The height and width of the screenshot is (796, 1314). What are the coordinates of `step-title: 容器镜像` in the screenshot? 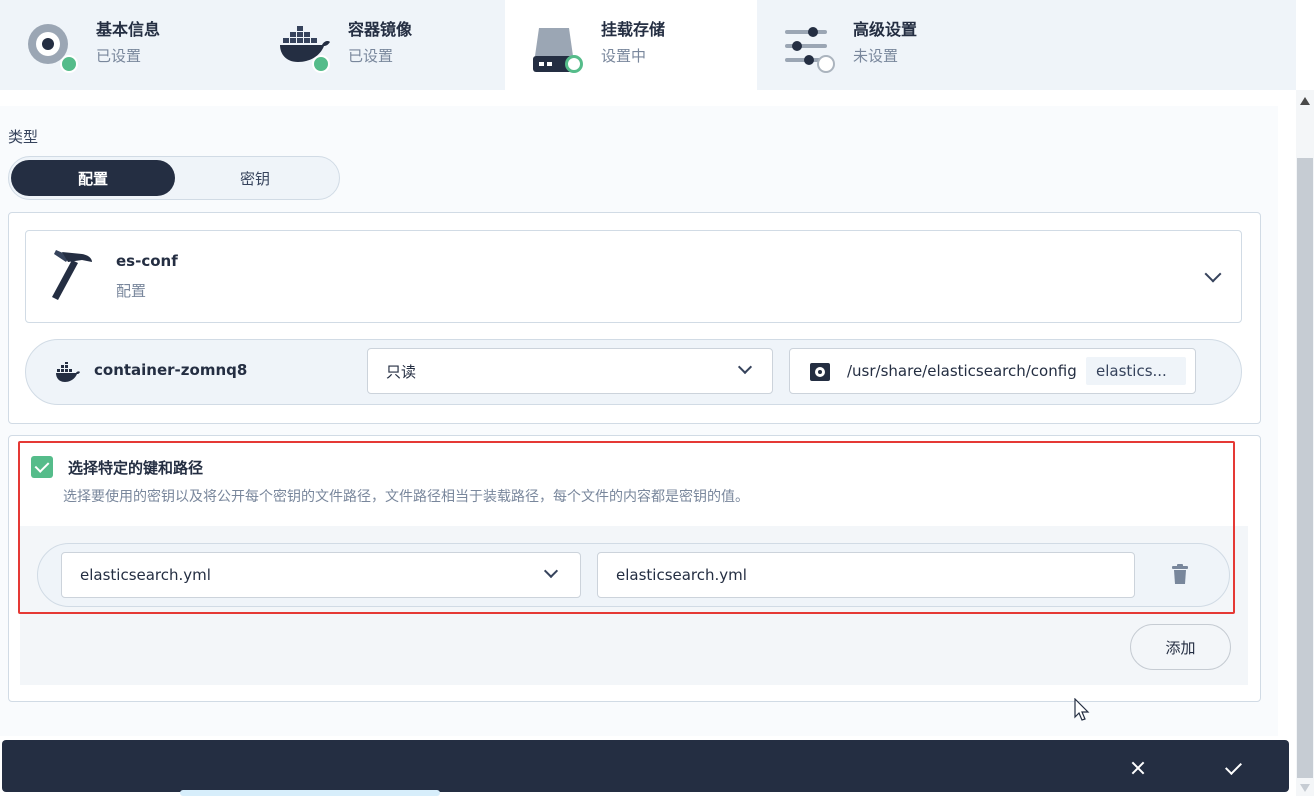 It's located at (380, 29).